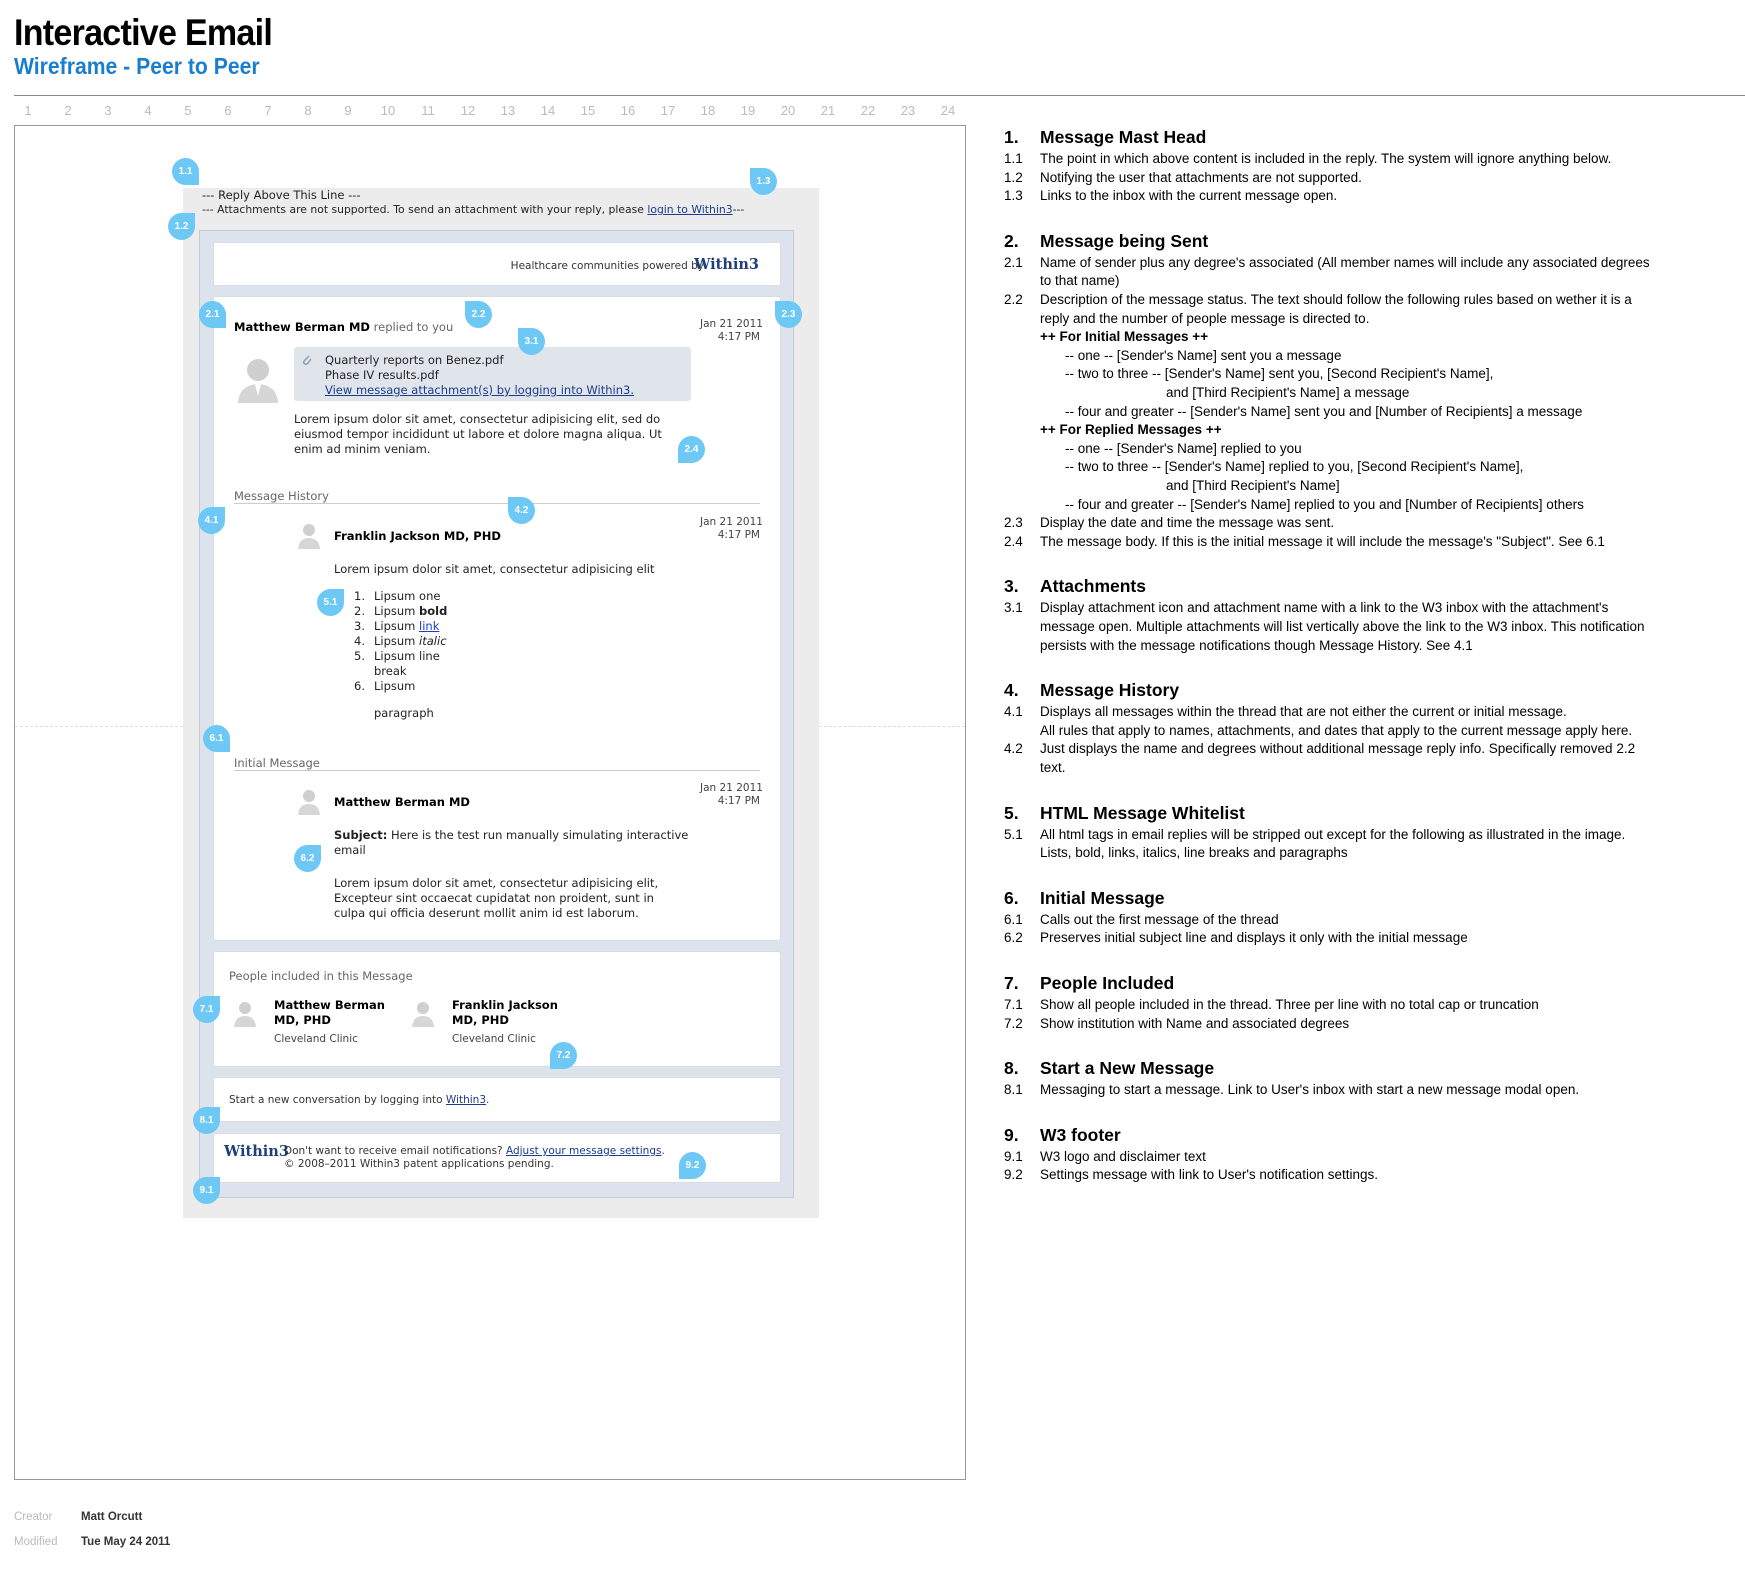 This screenshot has height=1569, width=1745. What do you see at coordinates (531, 341) in the screenshot?
I see `callout-pin: 3.1` at bounding box center [531, 341].